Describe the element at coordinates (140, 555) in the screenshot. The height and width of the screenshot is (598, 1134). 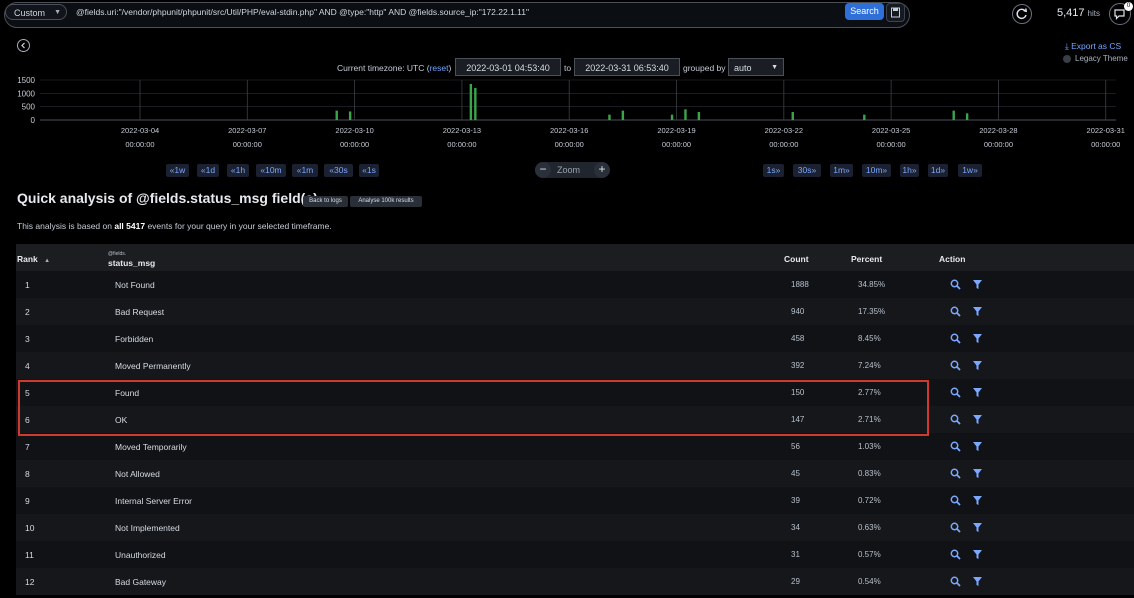
I see `status-msg-cell: Unauthorized` at that location.